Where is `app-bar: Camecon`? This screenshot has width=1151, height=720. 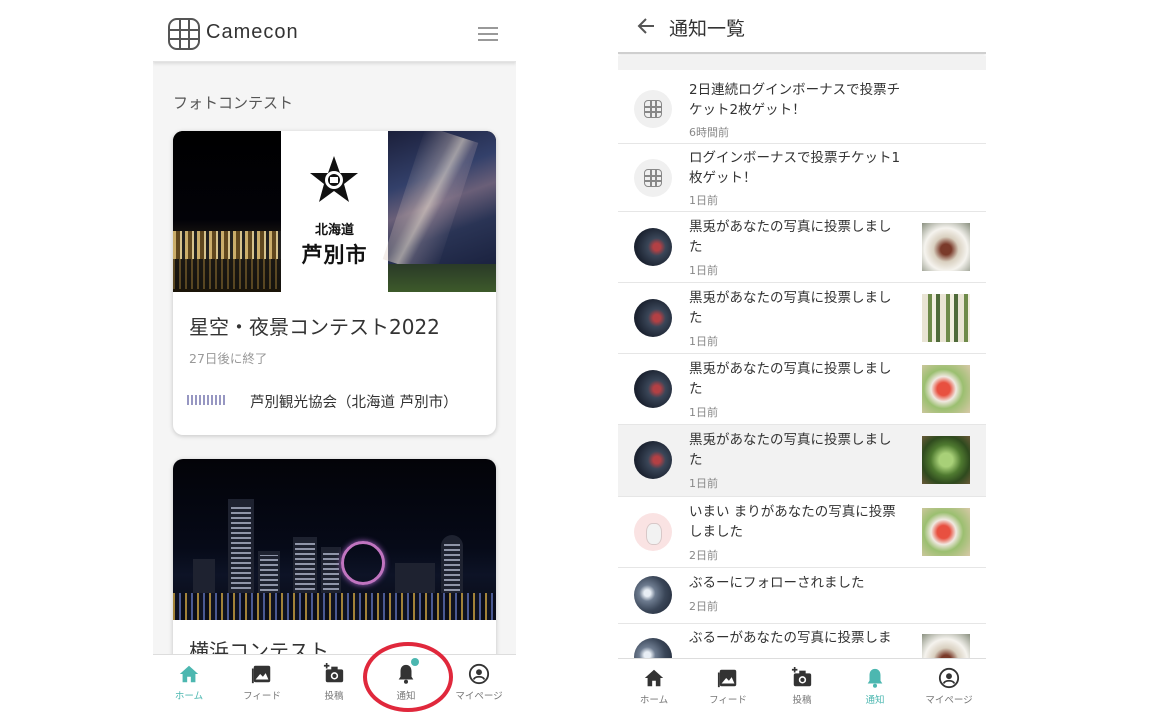
app-bar: Camecon is located at coordinates (334, 34).